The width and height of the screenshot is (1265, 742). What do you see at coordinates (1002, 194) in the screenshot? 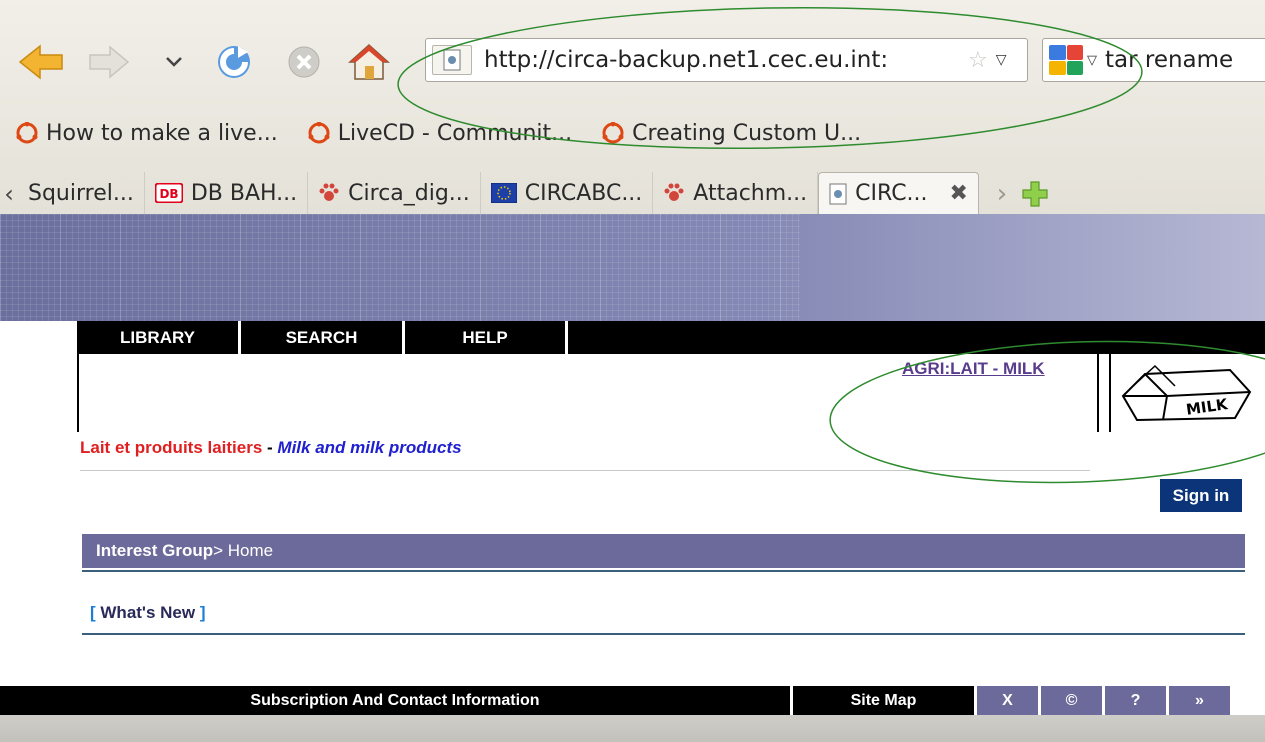
I see `chevron-right-icon: ›` at bounding box center [1002, 194].